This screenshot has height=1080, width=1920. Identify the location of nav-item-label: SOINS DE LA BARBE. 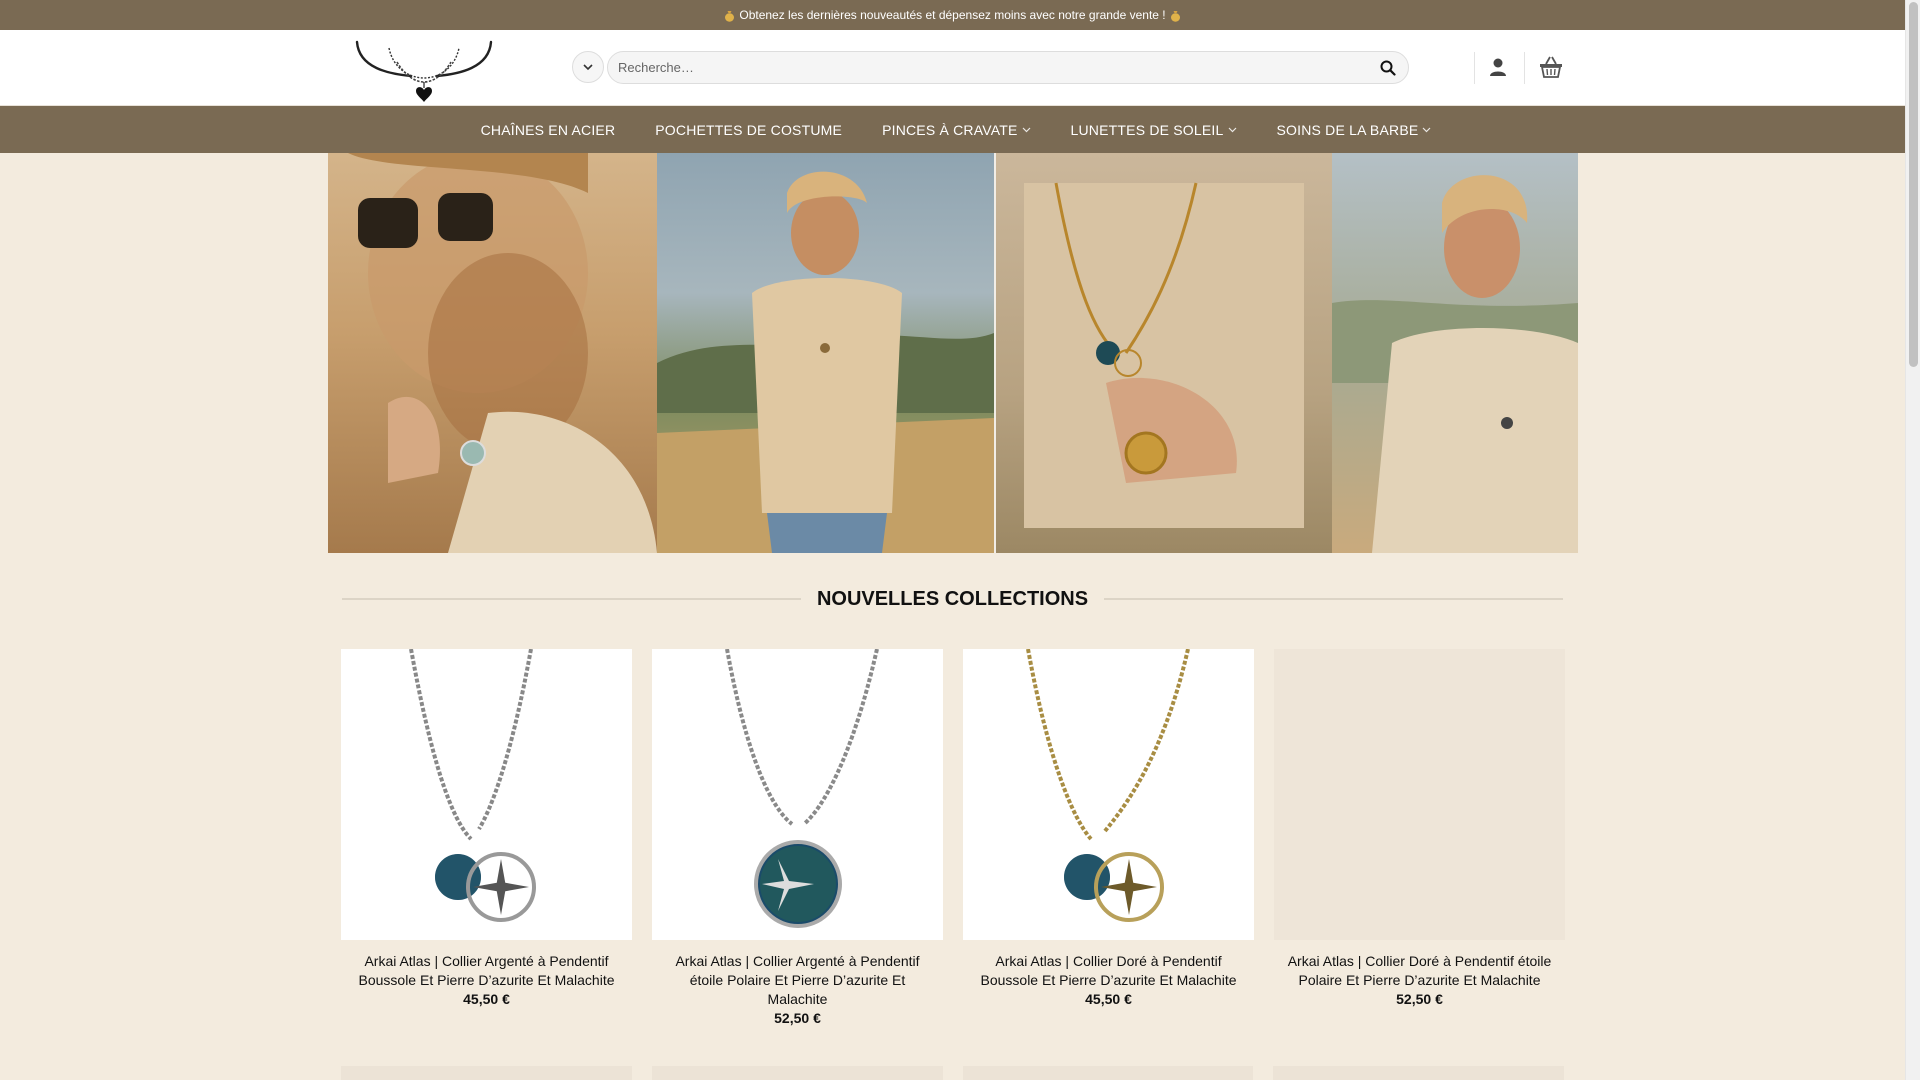
(1347, 129).